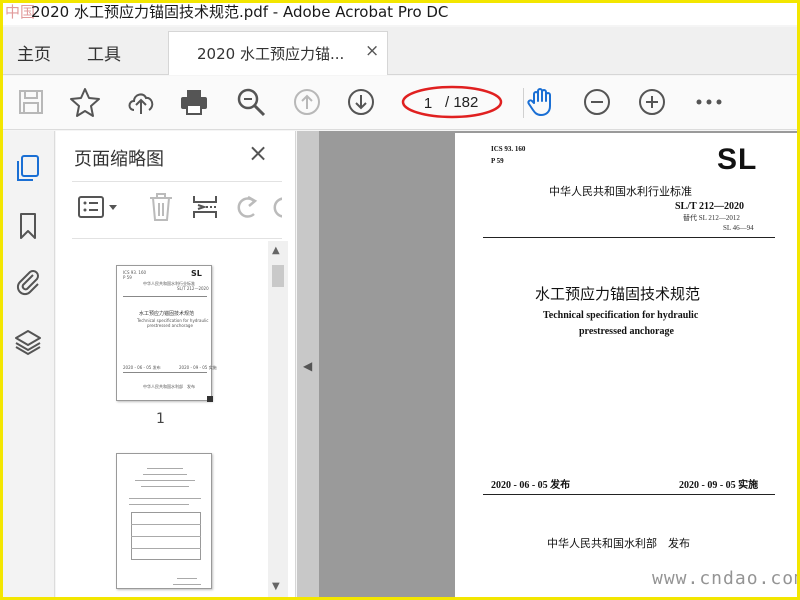 The image size is (800, 600). What do you see at coordinates (726, 578) in the screenshot?
I see `site-watermark: www.cndao.com` at bounding box center [726, 578].